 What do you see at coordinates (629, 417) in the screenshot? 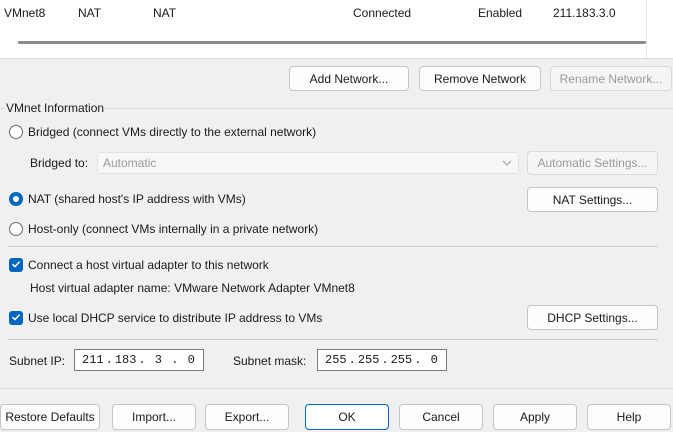
I see `help-button: Help` at bounding box center [629, 417].